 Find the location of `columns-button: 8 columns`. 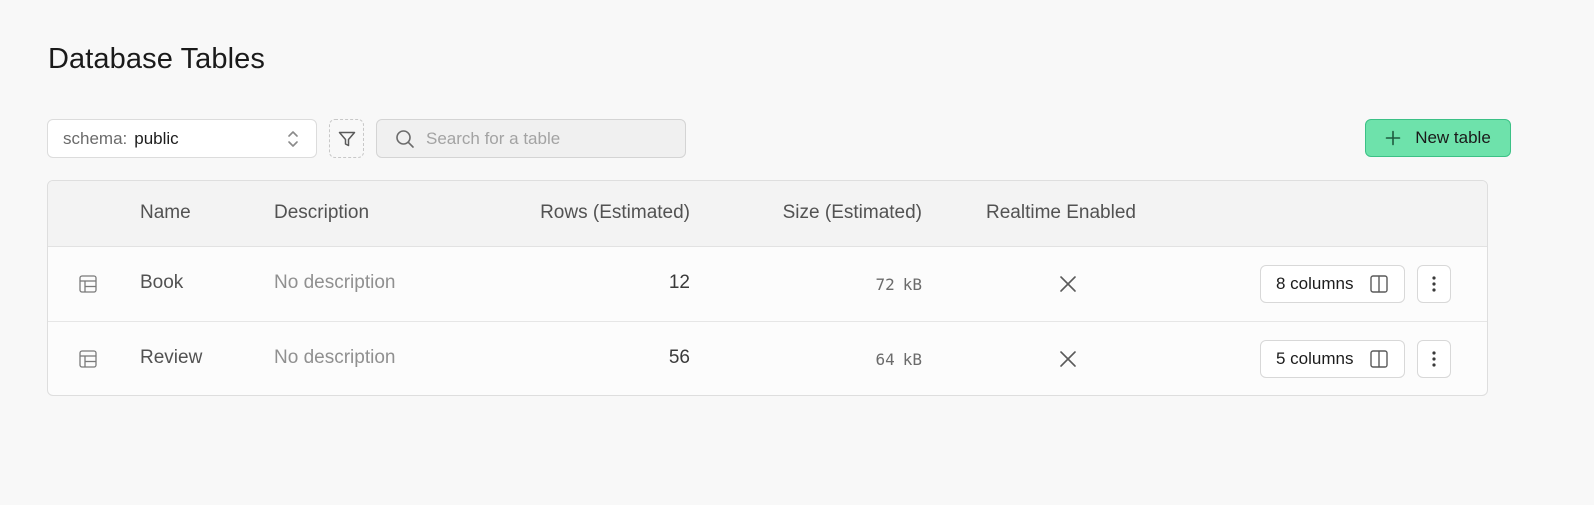

columns-button: 8 columns is located at coordinates (1332, 284).